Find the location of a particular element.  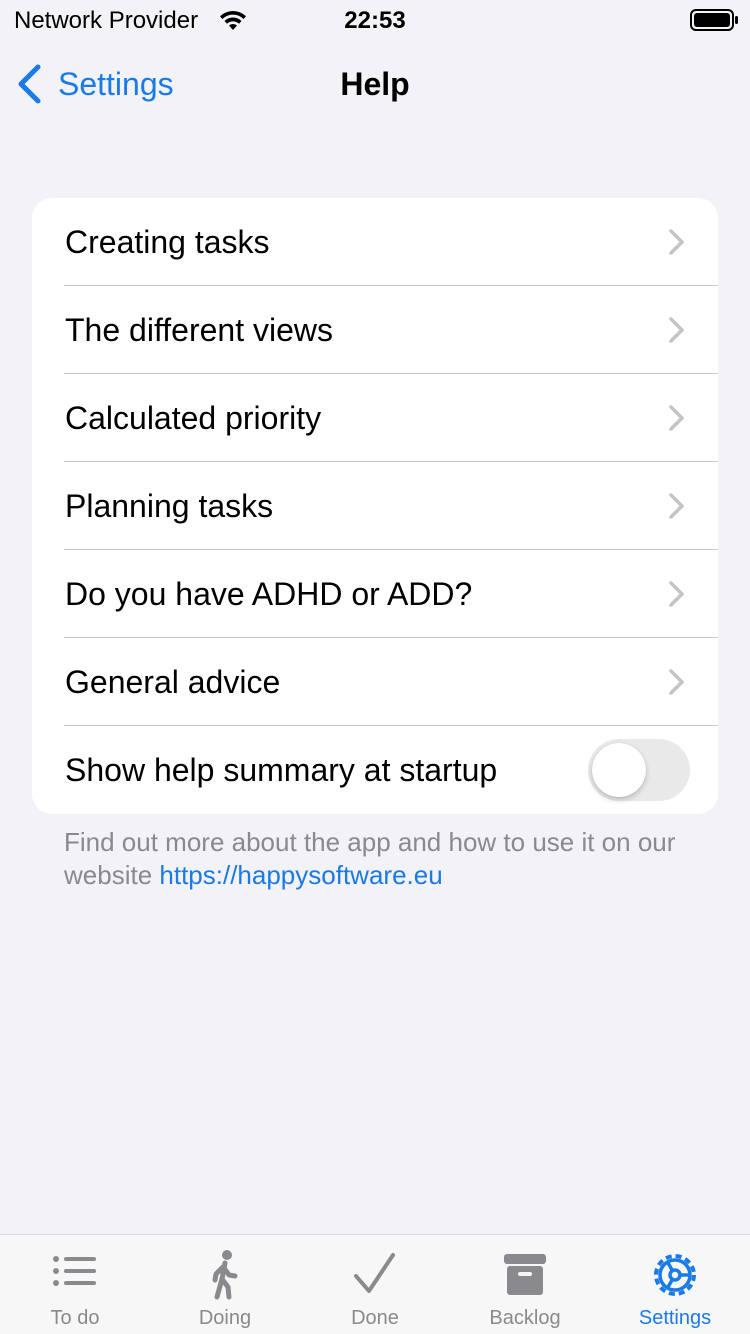

tab-settings: Settings is located at coordinates (675, 1284).